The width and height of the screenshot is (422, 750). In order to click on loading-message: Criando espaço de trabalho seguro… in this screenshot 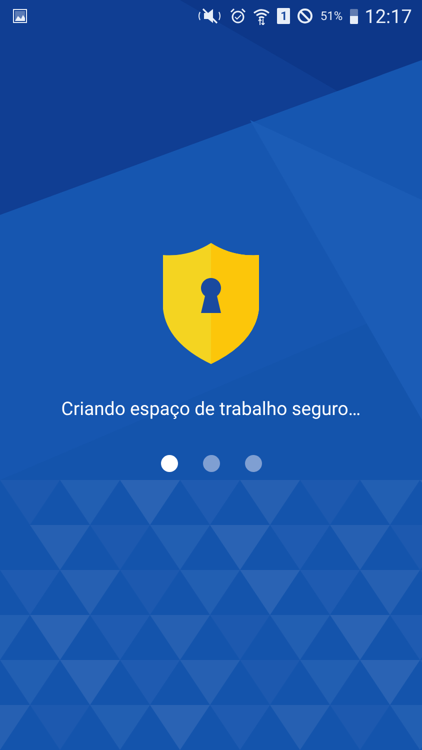, I will do `click(211, 409)`.